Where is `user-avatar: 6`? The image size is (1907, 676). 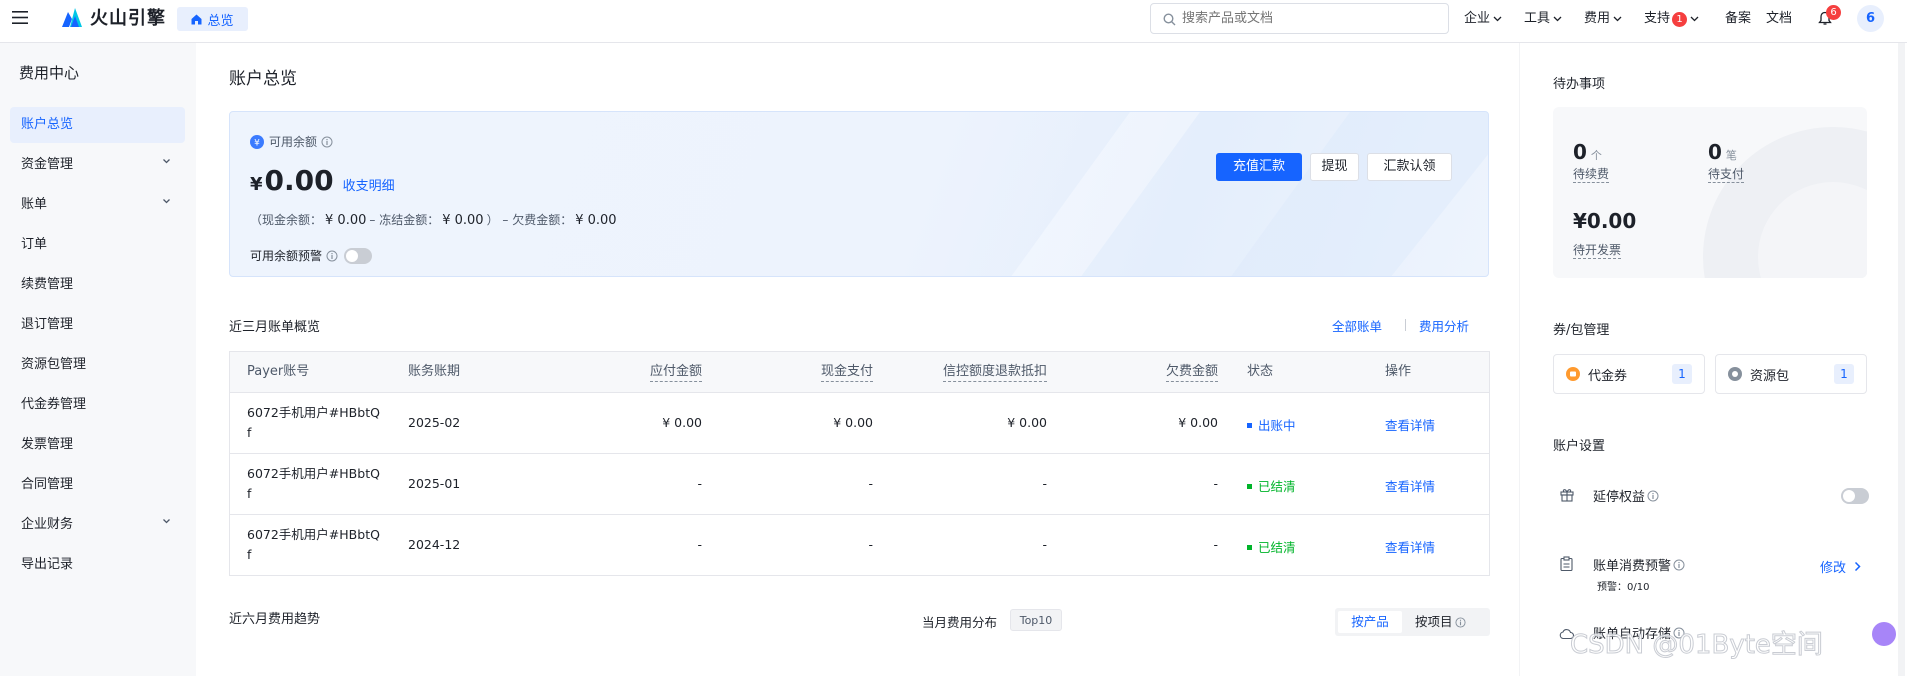
user-avatar: 6 is located at coordinates (1870, 18).